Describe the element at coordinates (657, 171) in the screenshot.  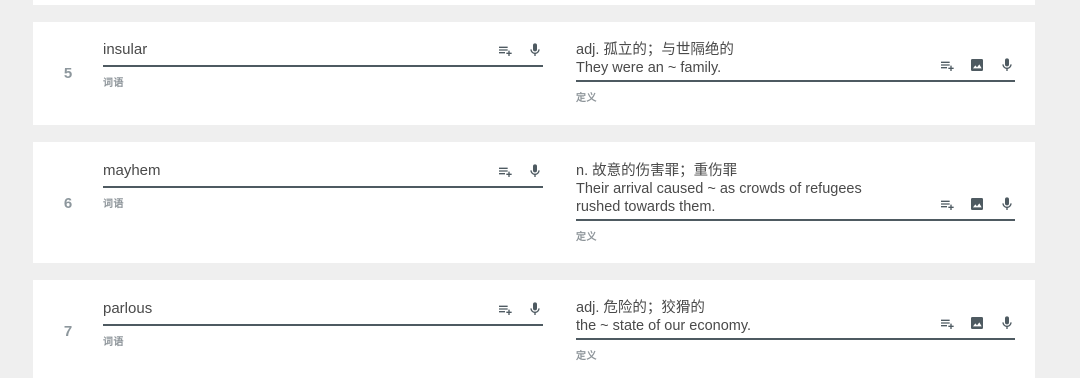
I see `definition-meaning: n. 故意的伤害罪；重伤罪` at that location.